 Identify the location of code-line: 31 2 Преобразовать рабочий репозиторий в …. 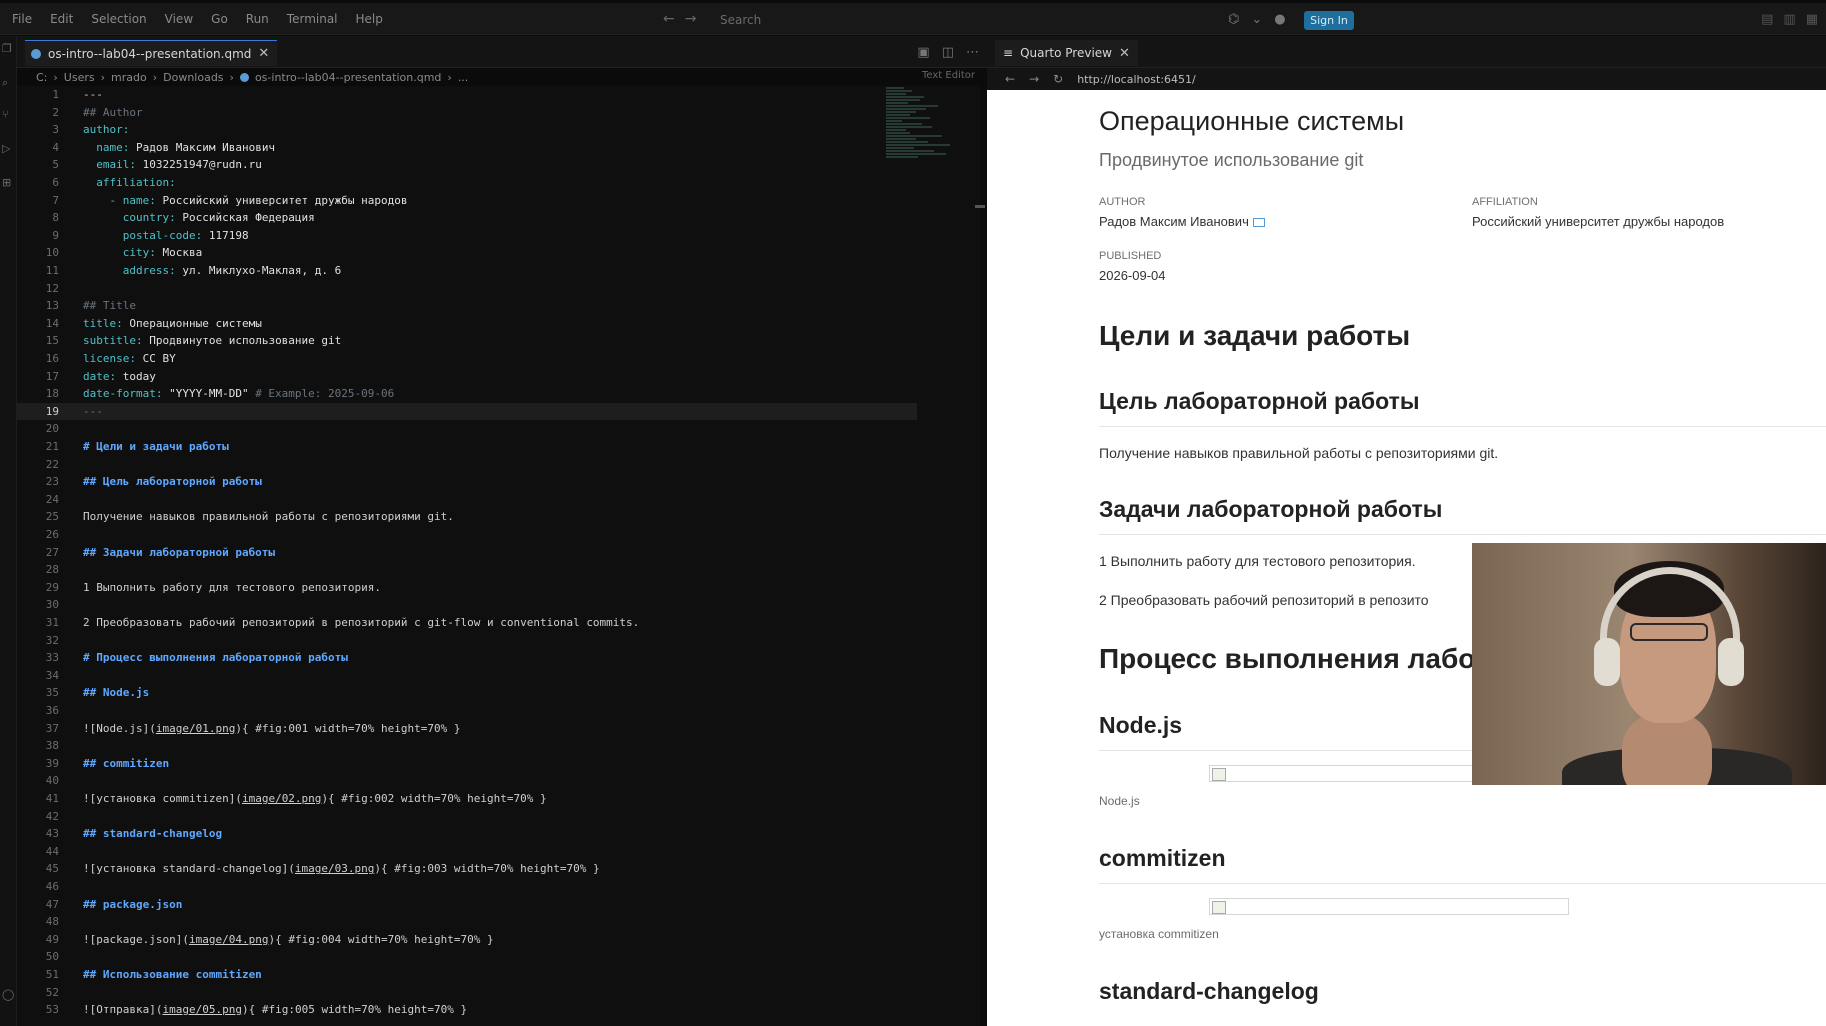
(467, 623).